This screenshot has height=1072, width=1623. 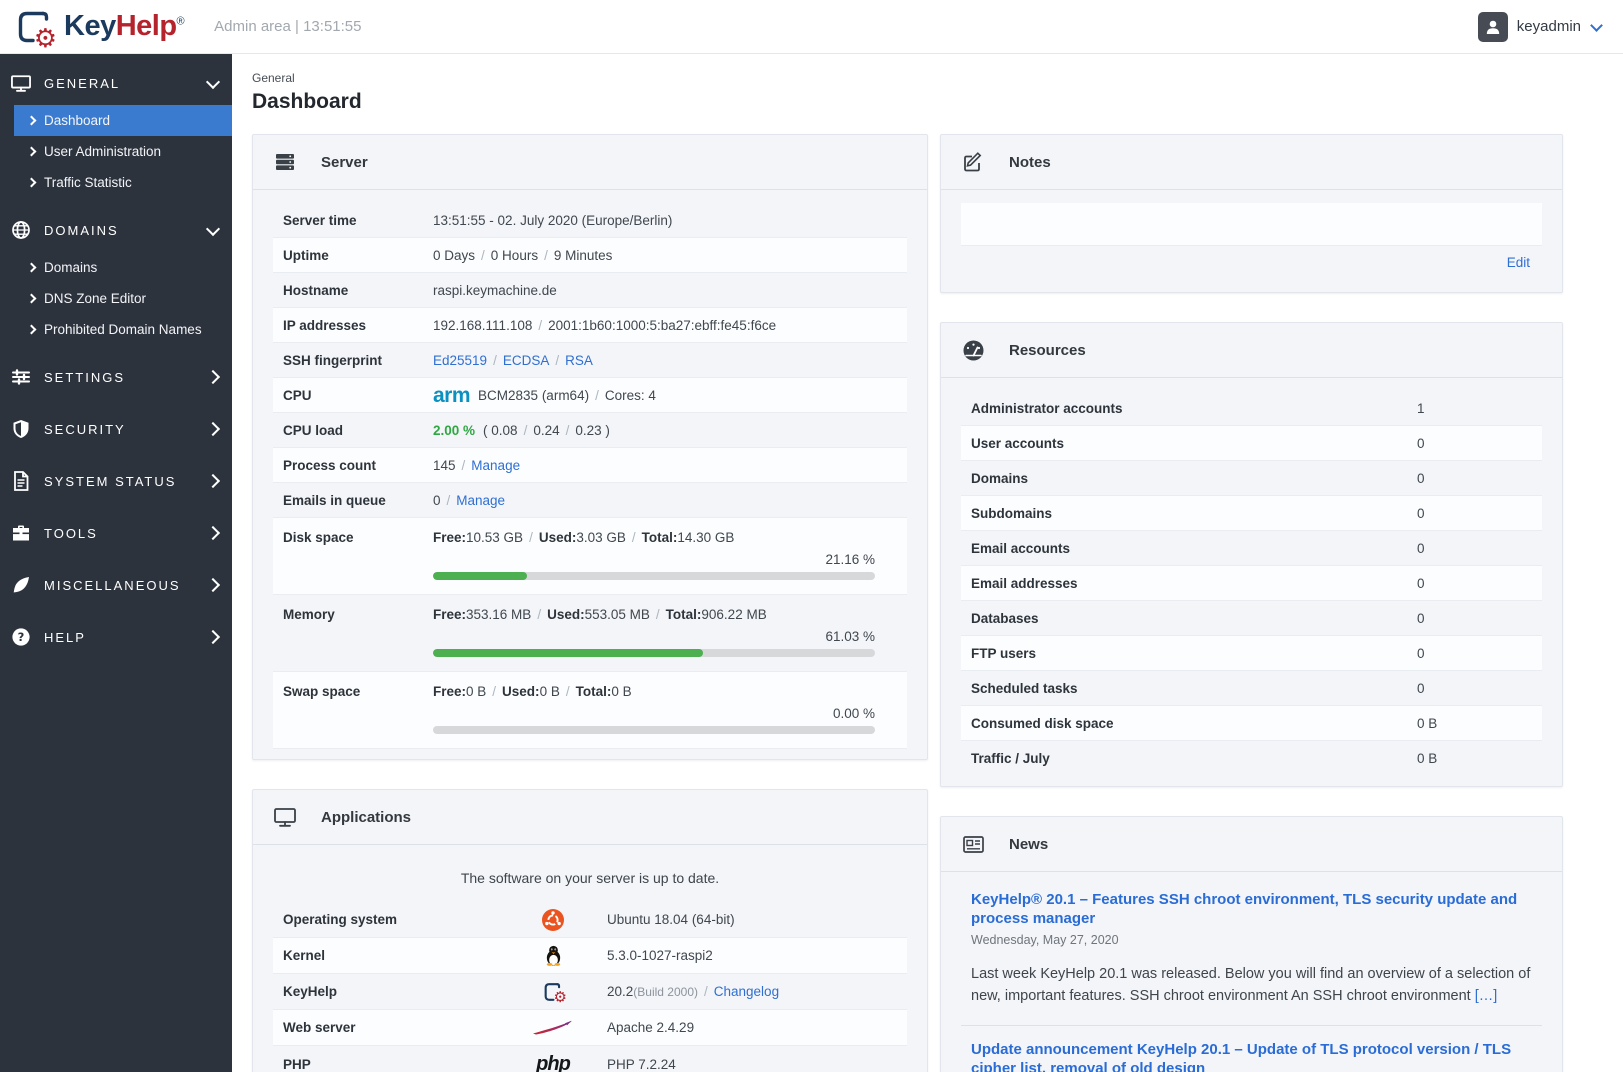 I want to click on server-panel-header: Server, so click(x=590, y=162).